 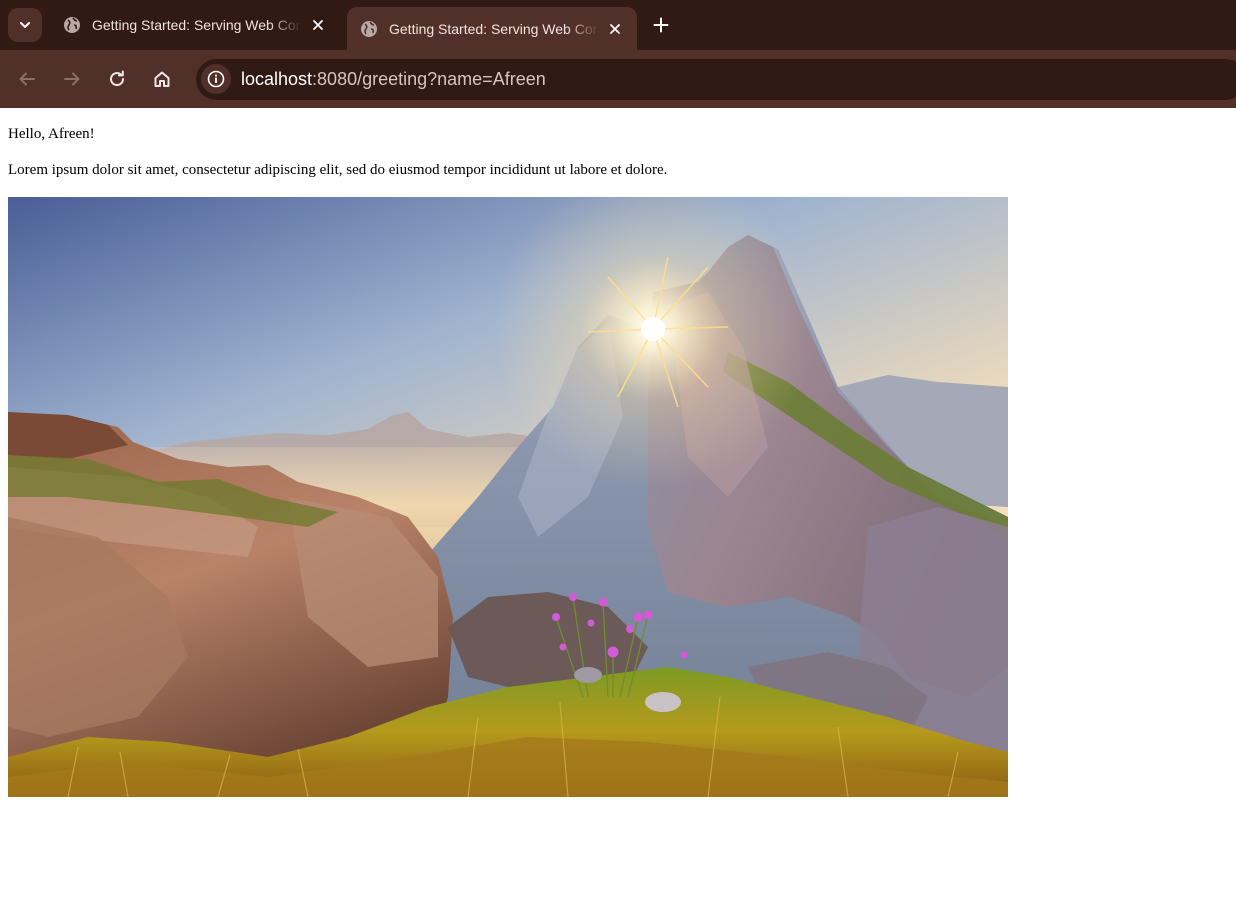 What do you see at coordinates (277, 79) in the screenshot?
I see `url-host: localhost` at bounding box center [277, 79].